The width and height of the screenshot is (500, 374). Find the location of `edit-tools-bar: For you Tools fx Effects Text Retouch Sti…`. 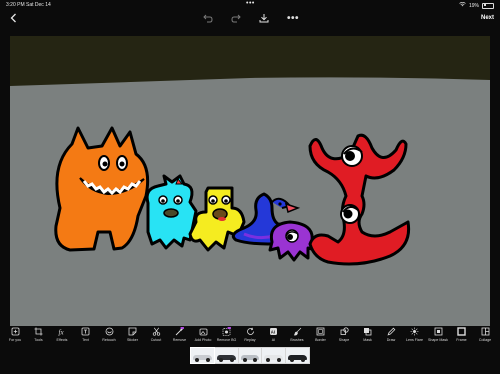

edit-tools-bar: For you Tools fx Effects Text Retouch Sti… is located at coordinates (250, 336).